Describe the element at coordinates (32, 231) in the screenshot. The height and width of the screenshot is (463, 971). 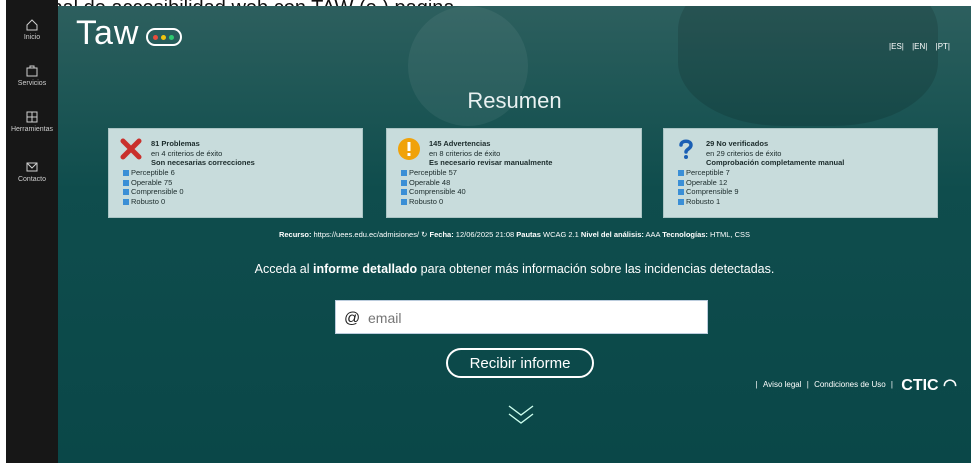
I see `sidebar: Inicio Servicios Herramientas Contacto` at that location.